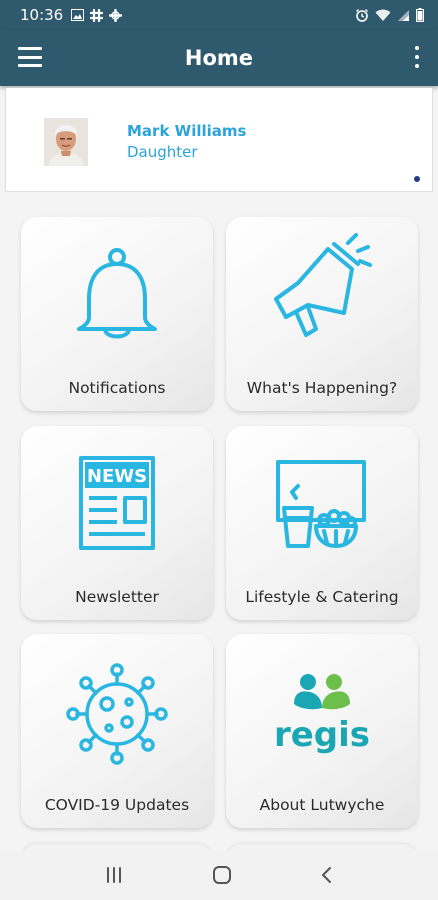  What do you see at coordinates (322, 735) in the screenshot?
I see `regis-logo-text: regis` at bounding box center [322, 735].